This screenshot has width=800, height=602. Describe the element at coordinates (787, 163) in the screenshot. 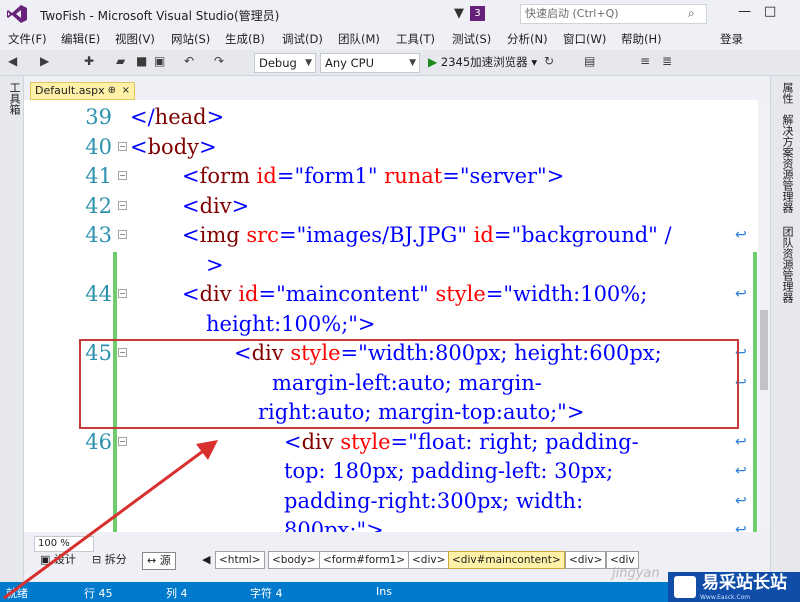

I see `solution-explorer-tab: 解决方案资源管理器` at that location.